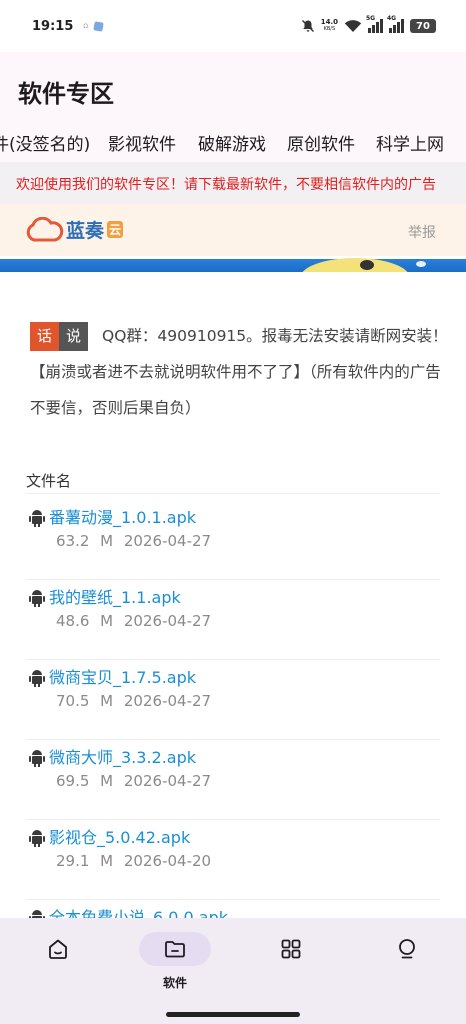 The height and width of the screenshot is (1024, 466). Describe the element at coordinates (226, 185) in the screenshot. I see `marquee-text: 欢迎使用我们的软件专区！请下载最新软件，不要相信软件内的广告` at that location.